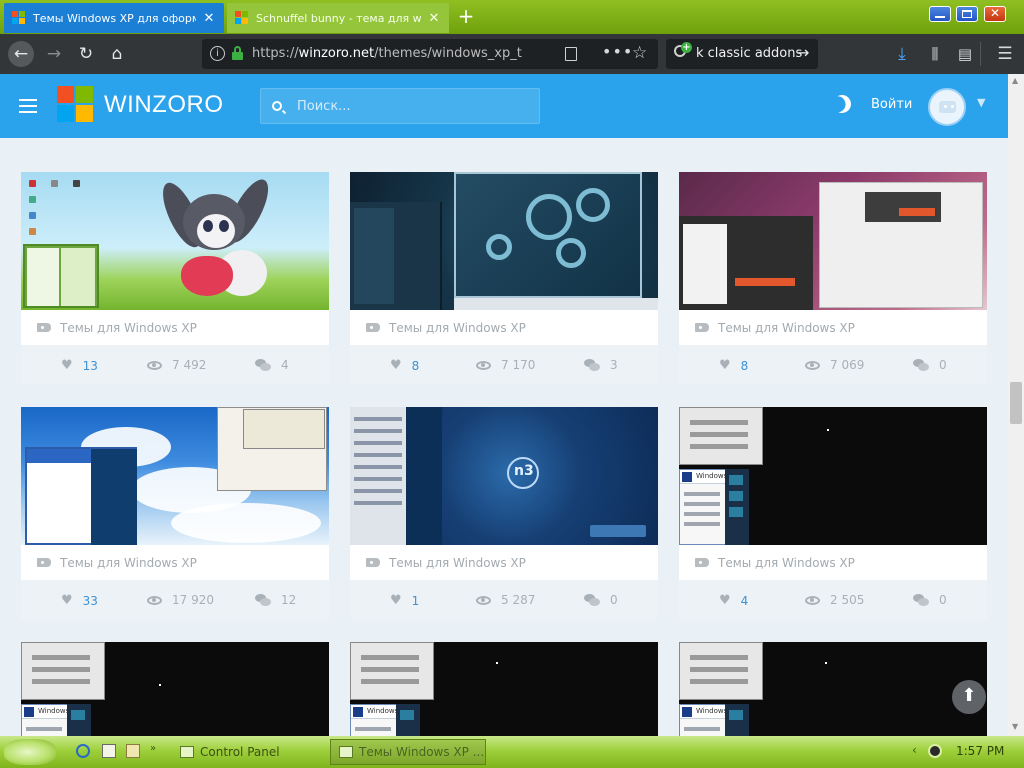  I want to click on scroll-down-arrow-icon: ▼, so click(1015, 726).